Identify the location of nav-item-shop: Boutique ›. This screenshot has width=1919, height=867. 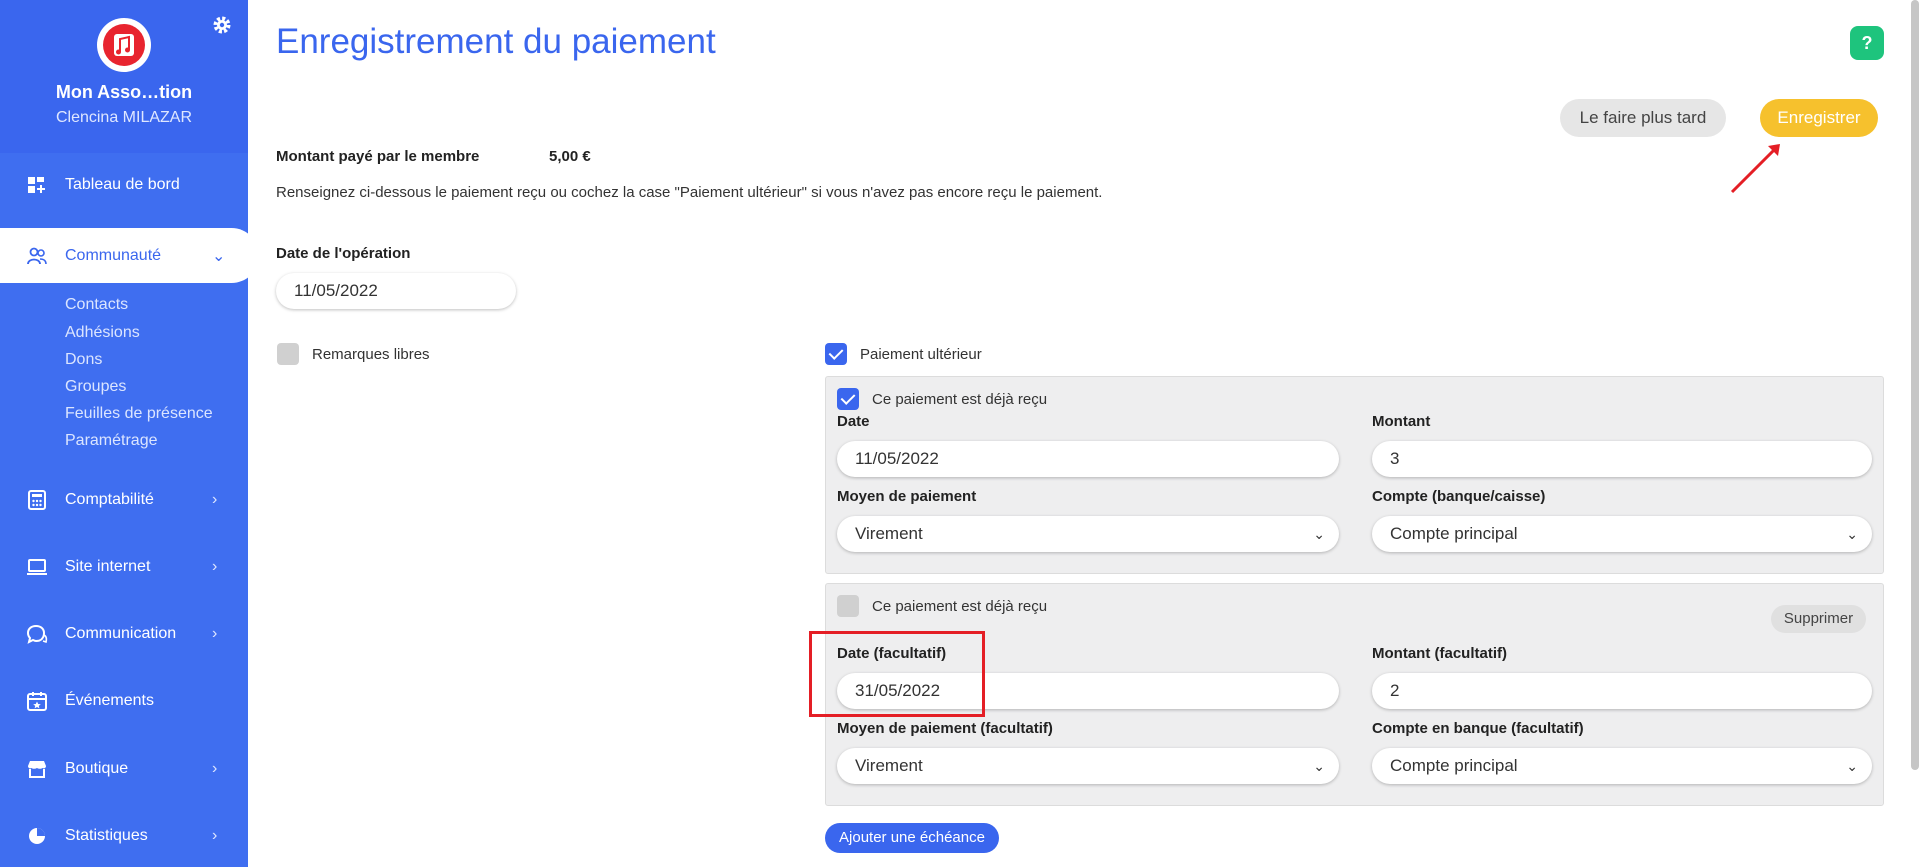
(124, 769).